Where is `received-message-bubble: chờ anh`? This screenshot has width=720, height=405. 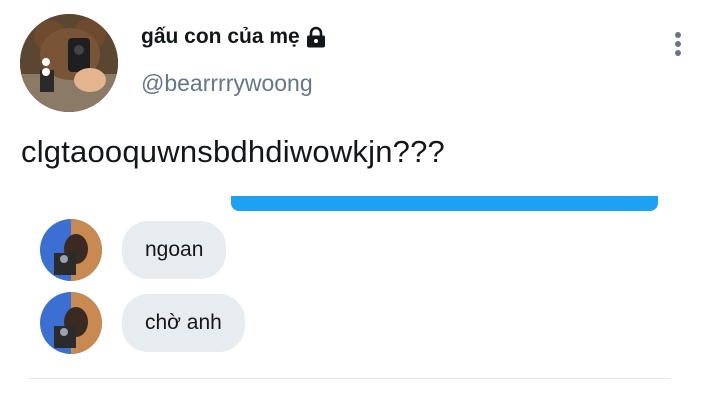
received-message-bubble: chờ anh is located at coordinates (183, 323).